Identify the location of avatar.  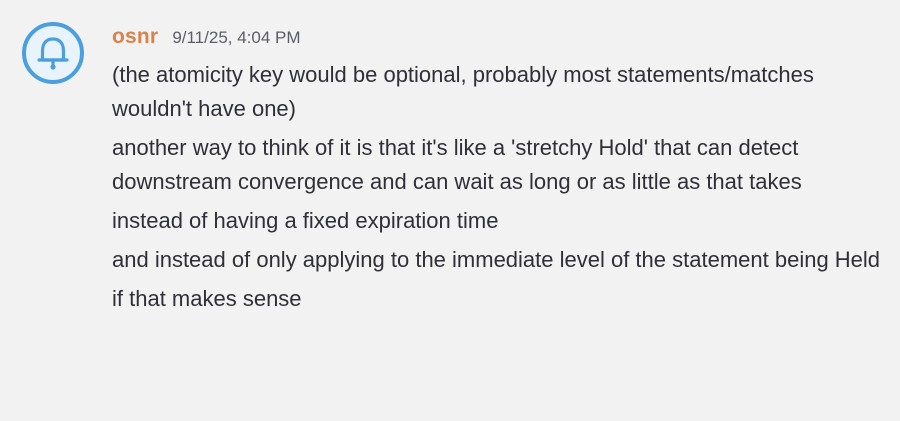
(53, 53).